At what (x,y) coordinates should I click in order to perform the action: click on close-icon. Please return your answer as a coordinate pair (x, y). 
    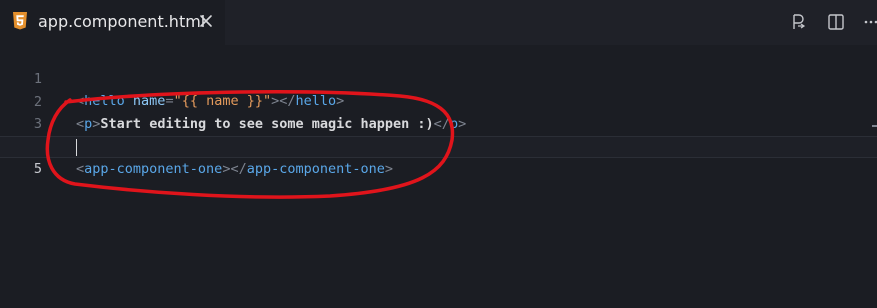
    Looking at the image, I should click on (206, 21).